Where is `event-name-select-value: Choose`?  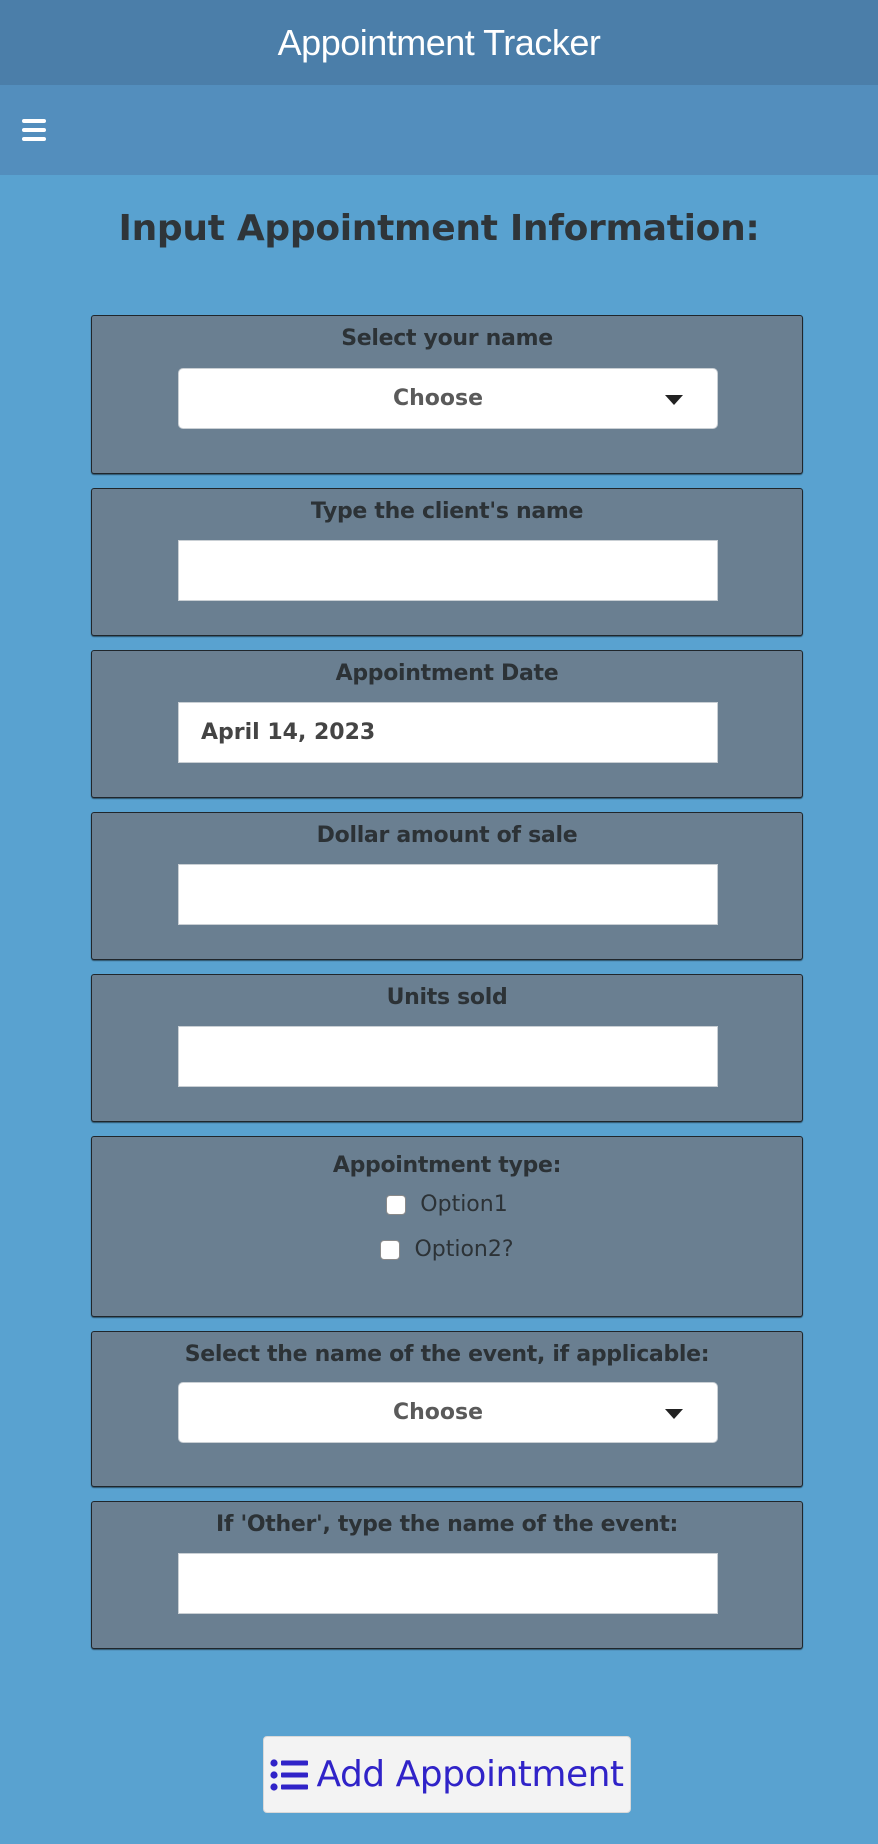 event-name-select-value: Choose is located at coordinates (438, 1412).